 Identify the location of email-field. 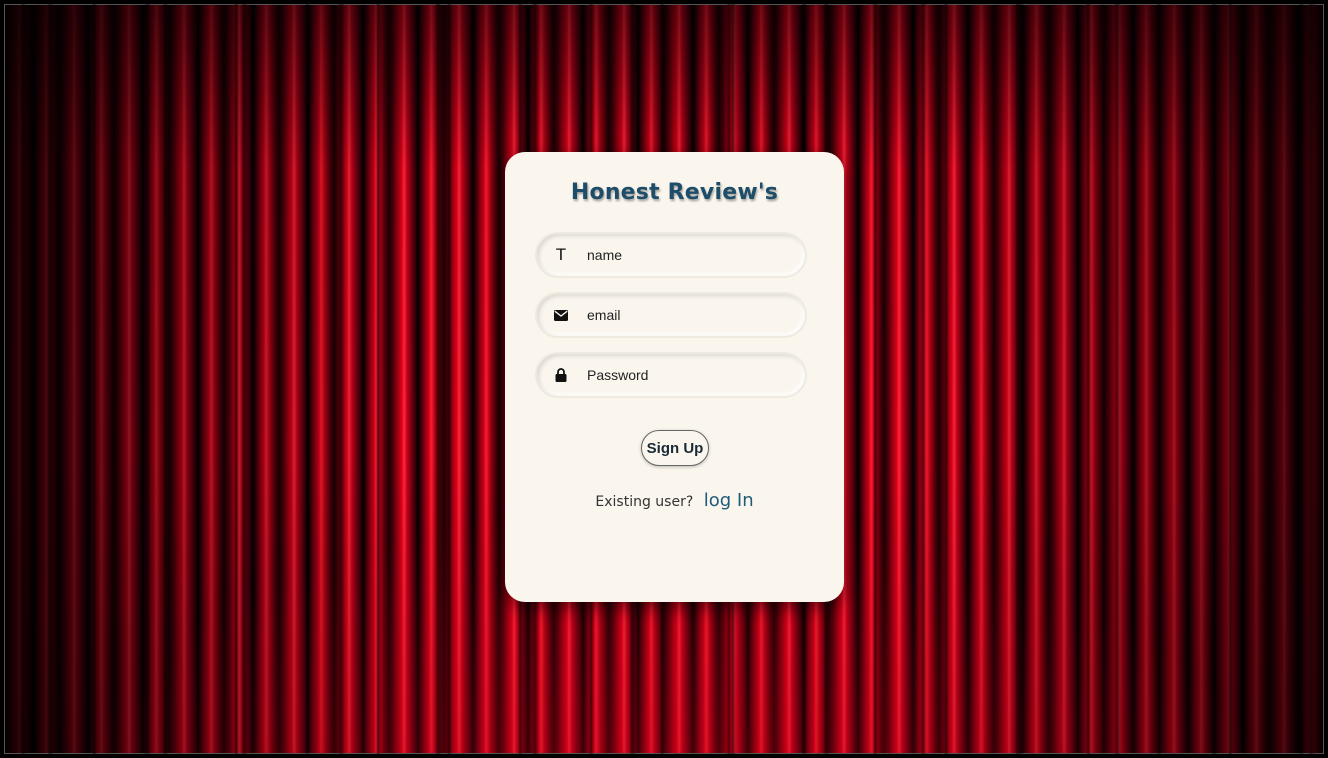
(671, 315).